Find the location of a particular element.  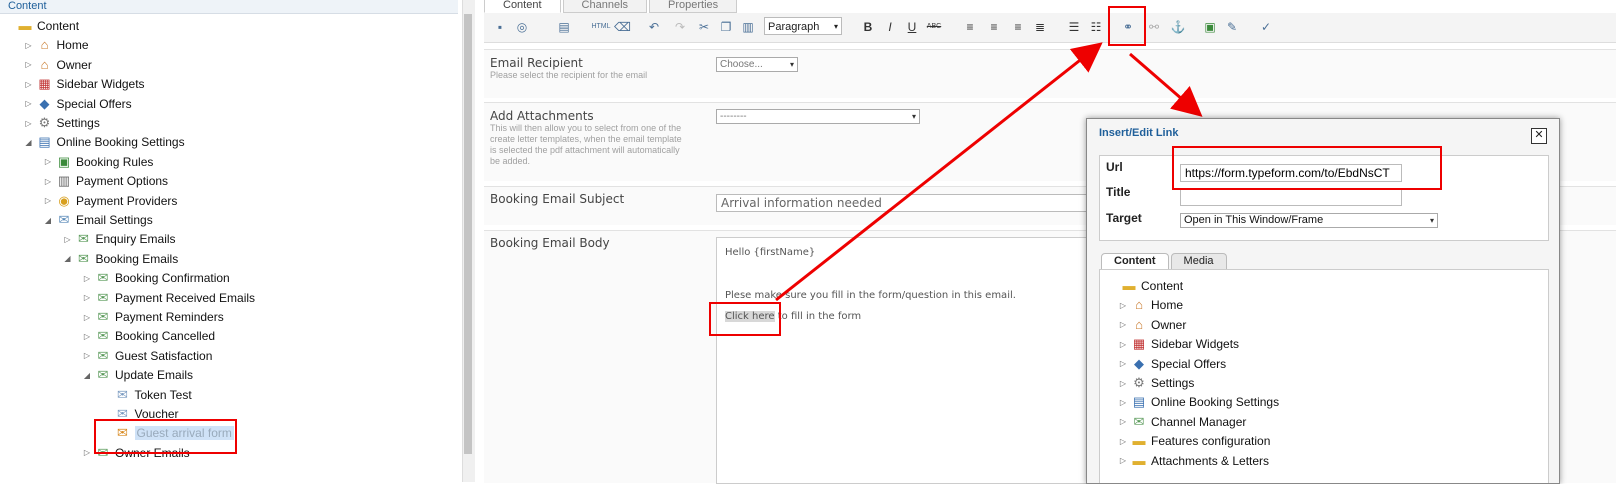

target-label: Target is located at coordinates (1124, 218).